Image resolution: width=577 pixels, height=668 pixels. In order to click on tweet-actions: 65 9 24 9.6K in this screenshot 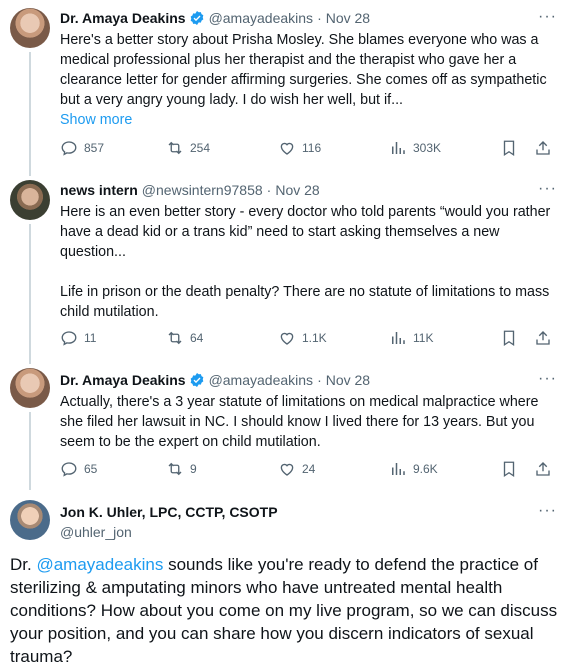, I will do `click(308, 469)`.